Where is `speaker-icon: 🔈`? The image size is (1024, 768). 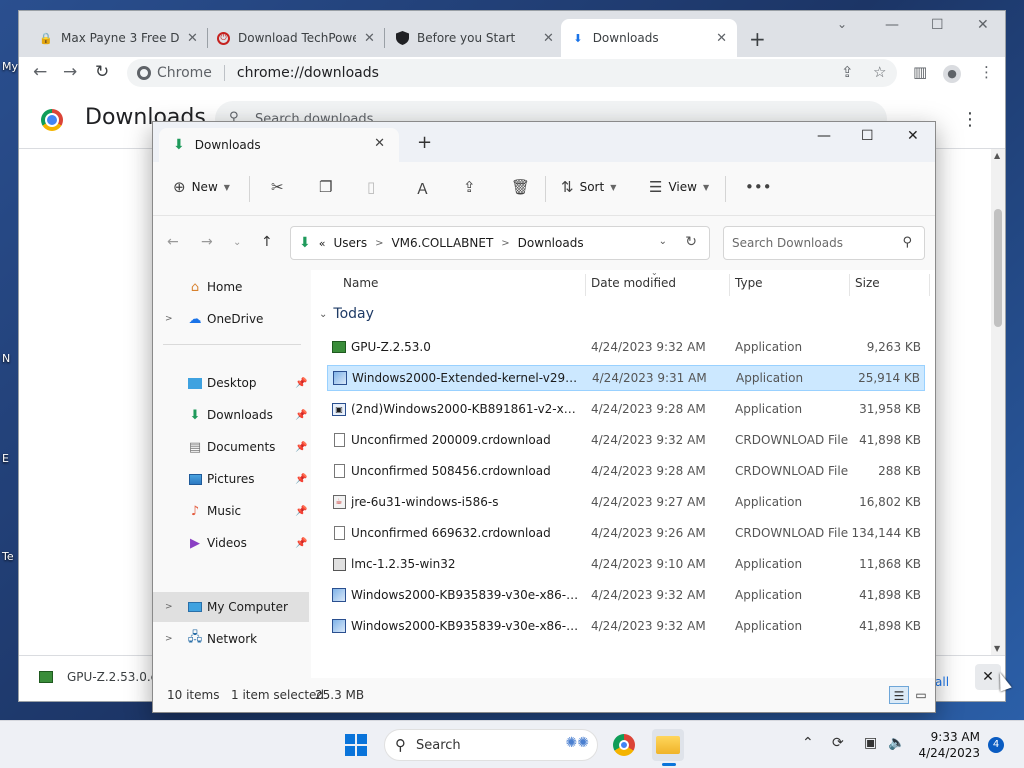
speaker-icon: 🔈 is located at coordinates (896, 743).